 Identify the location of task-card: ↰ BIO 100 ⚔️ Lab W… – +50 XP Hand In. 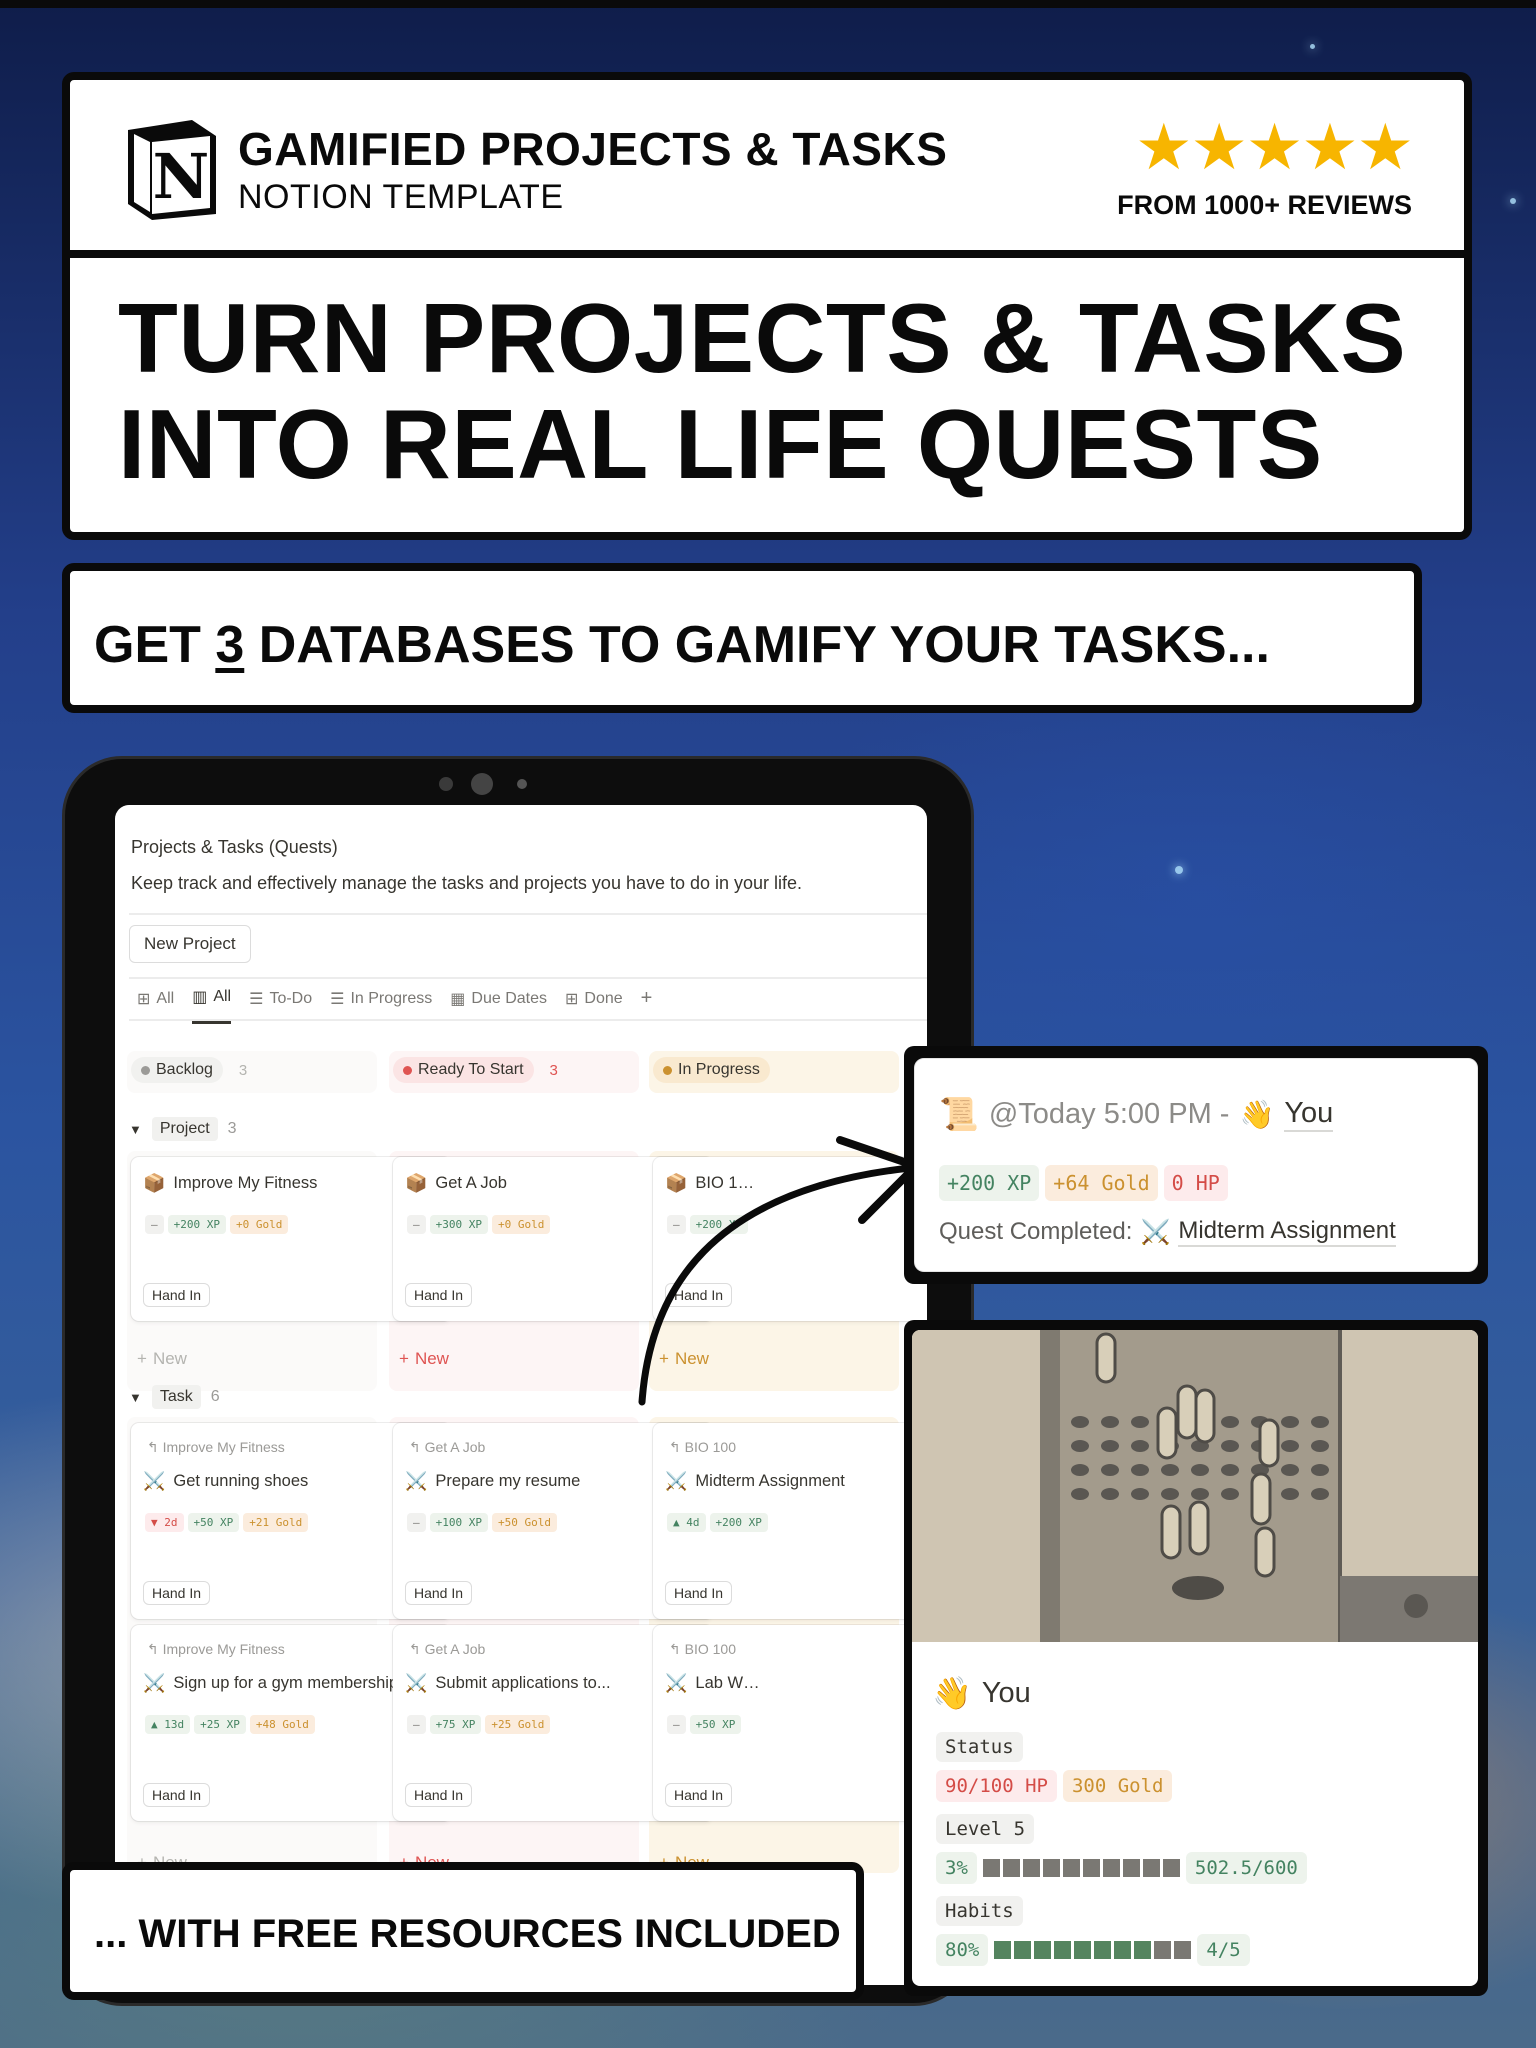
(790, 1723).